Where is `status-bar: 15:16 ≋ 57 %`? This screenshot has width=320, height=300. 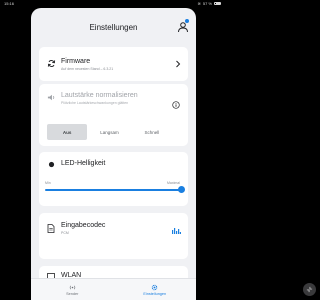
status-bar: 15:16 ≋ 57 % is located at coordinates (112, 3).